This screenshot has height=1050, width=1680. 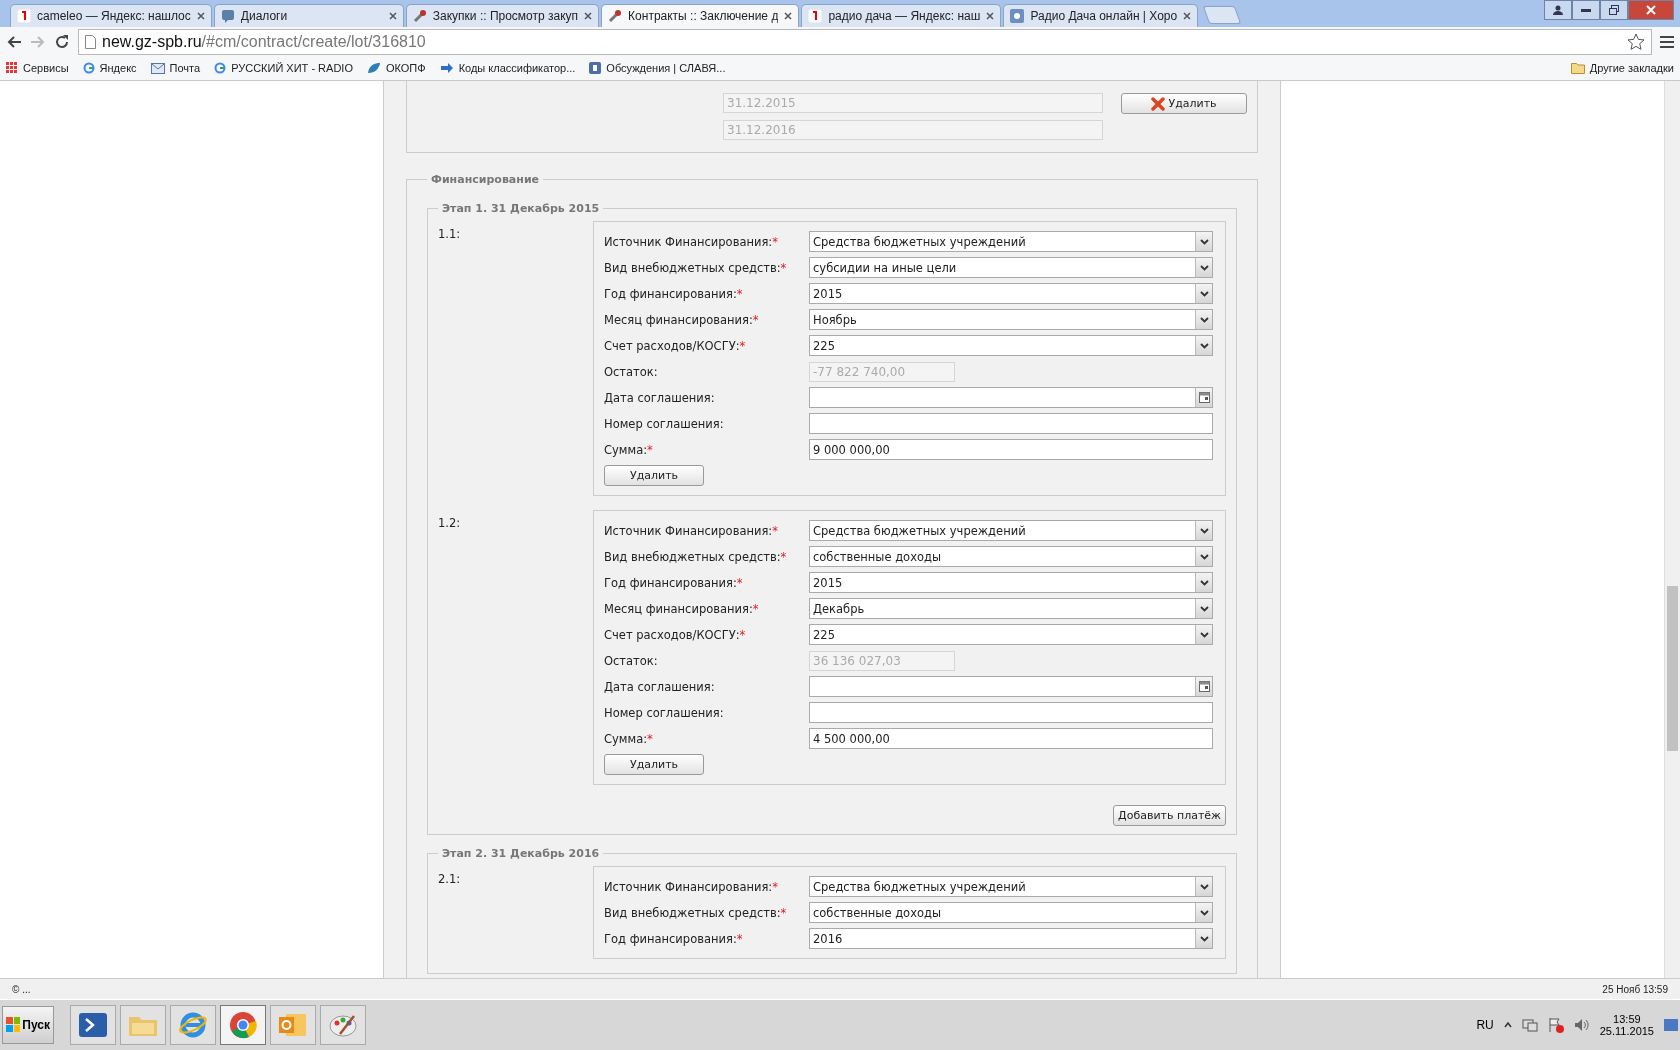 What do you see at coordinates (1529, 1025) in the screenshot?
I see `network-icon` at bounding box center [1529, 1025].